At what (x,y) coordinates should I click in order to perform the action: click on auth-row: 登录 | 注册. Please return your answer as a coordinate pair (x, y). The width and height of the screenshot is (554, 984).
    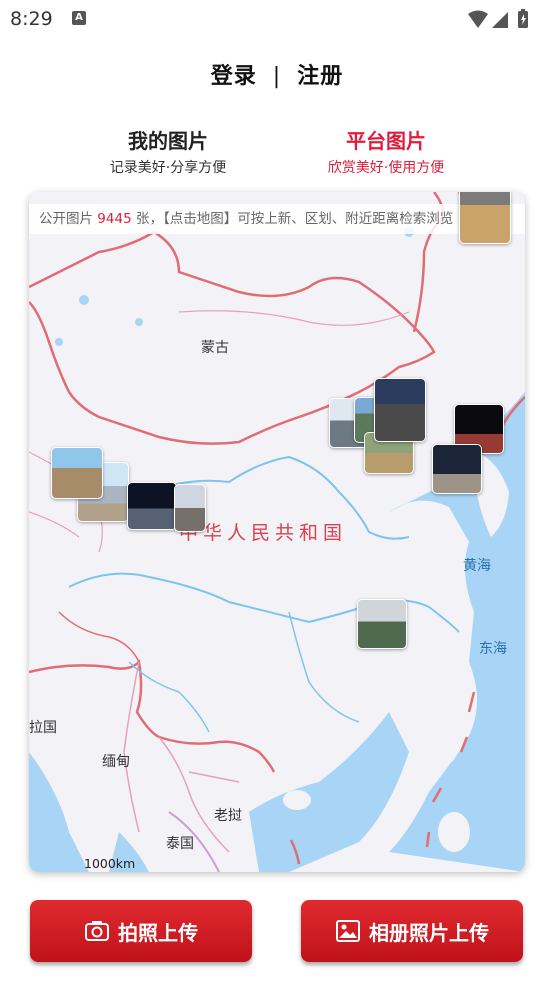
    Looking at the image, I should click on (277, 74).